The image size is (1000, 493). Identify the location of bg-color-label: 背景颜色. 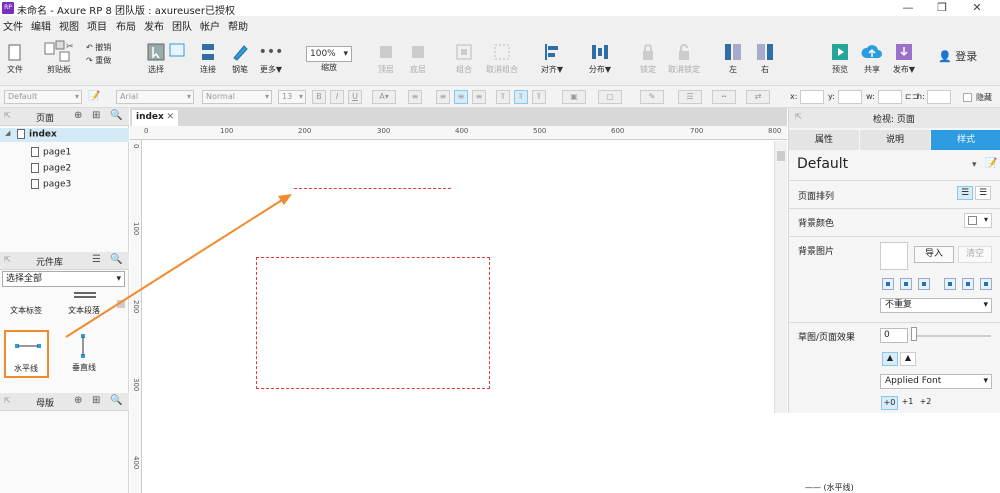
(816, 224).